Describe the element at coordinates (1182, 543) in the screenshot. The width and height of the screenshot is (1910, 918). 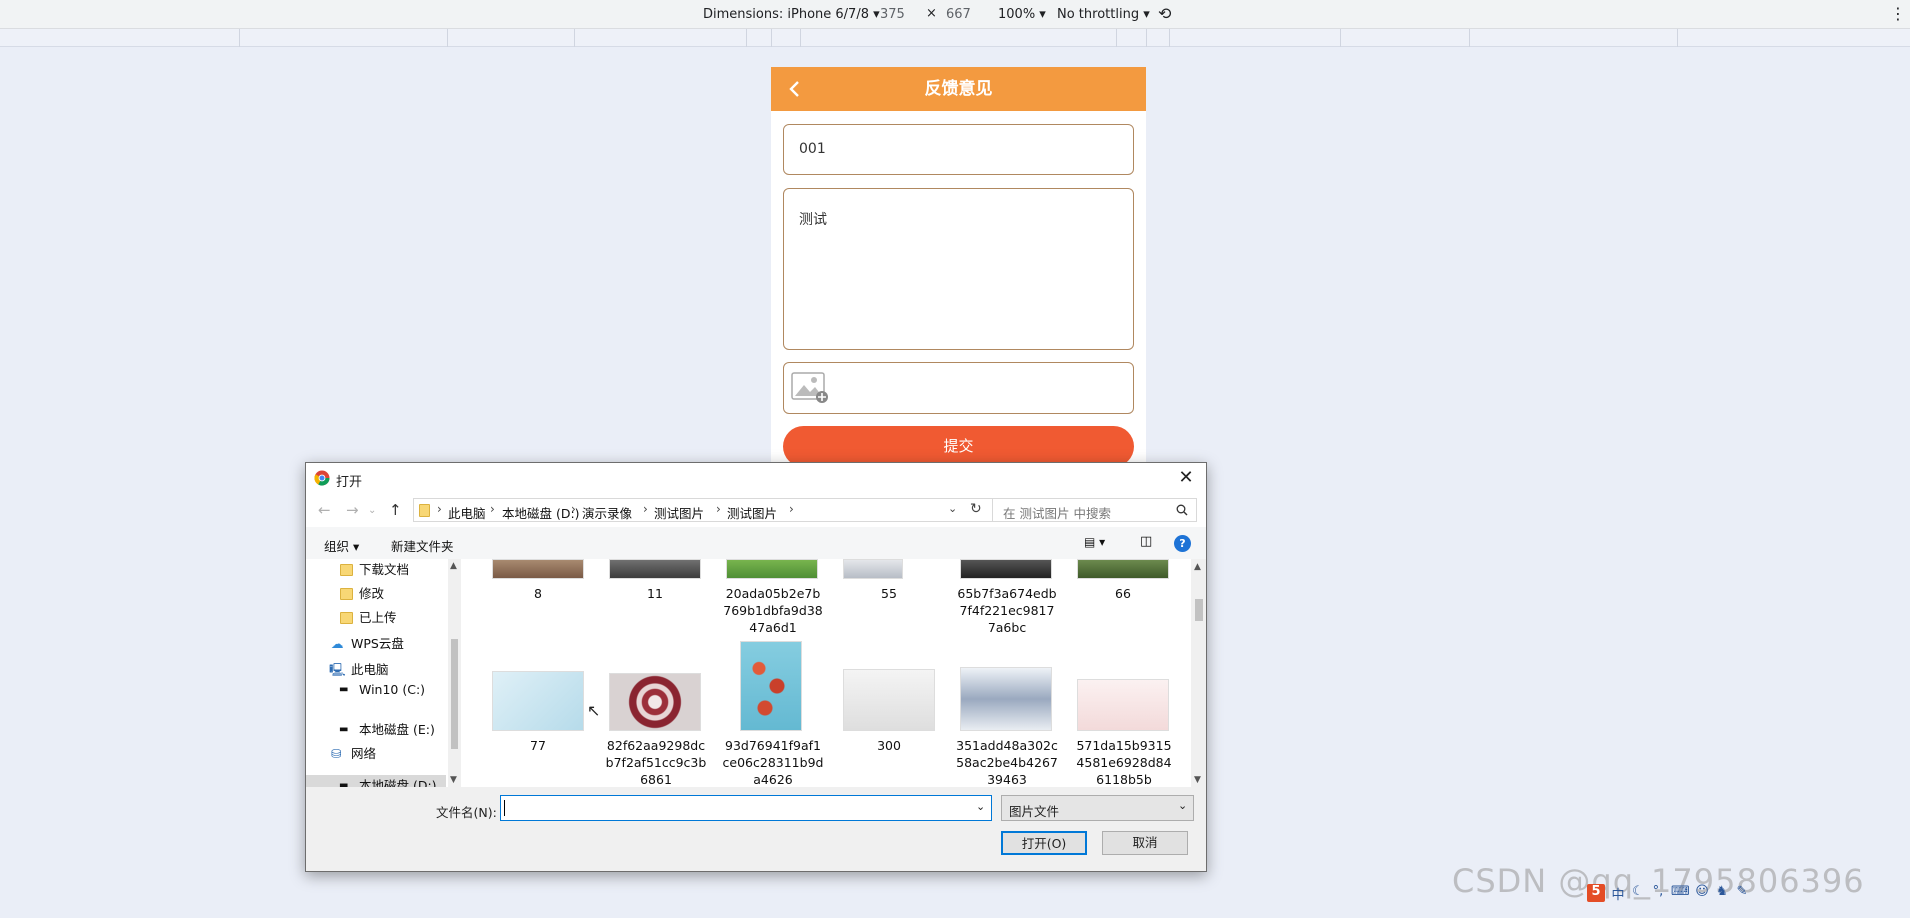
I see `help-icon: ?` at that location.